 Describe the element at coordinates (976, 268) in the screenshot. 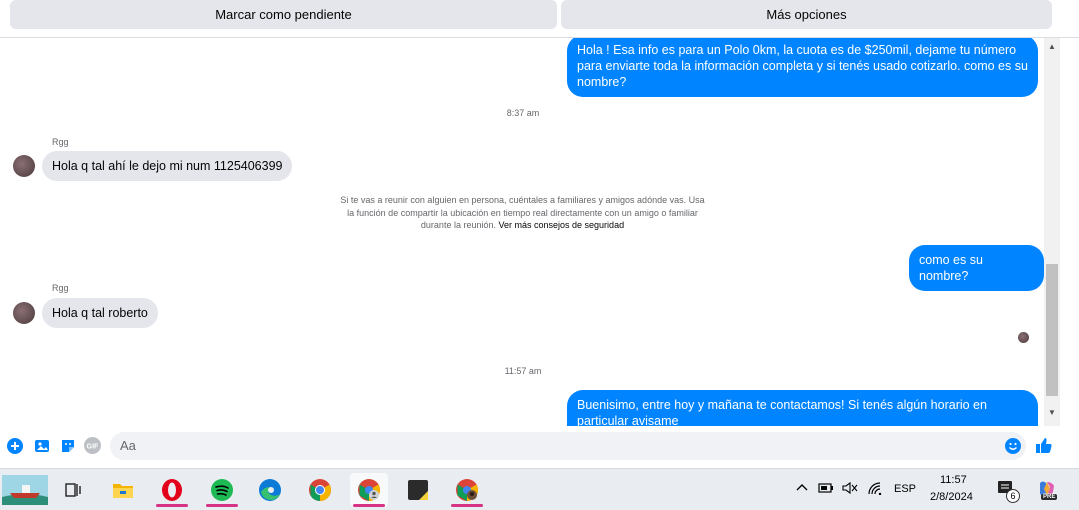

I see `outgoing-message: como es su nombre?` at that location.